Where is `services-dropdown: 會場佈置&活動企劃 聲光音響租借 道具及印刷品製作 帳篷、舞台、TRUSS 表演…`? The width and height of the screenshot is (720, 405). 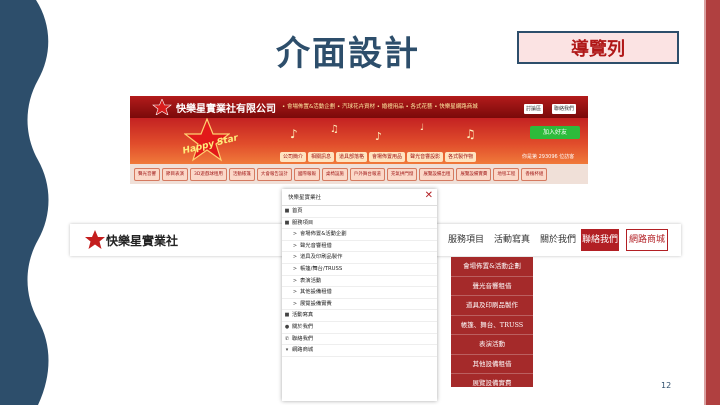
services-dropdown: 會場佈置&活動企劃 聲光音響租借 道具及印刷品製作 帳篷、舞台、TRUSS 表演… is located at coordinates (492, 325).